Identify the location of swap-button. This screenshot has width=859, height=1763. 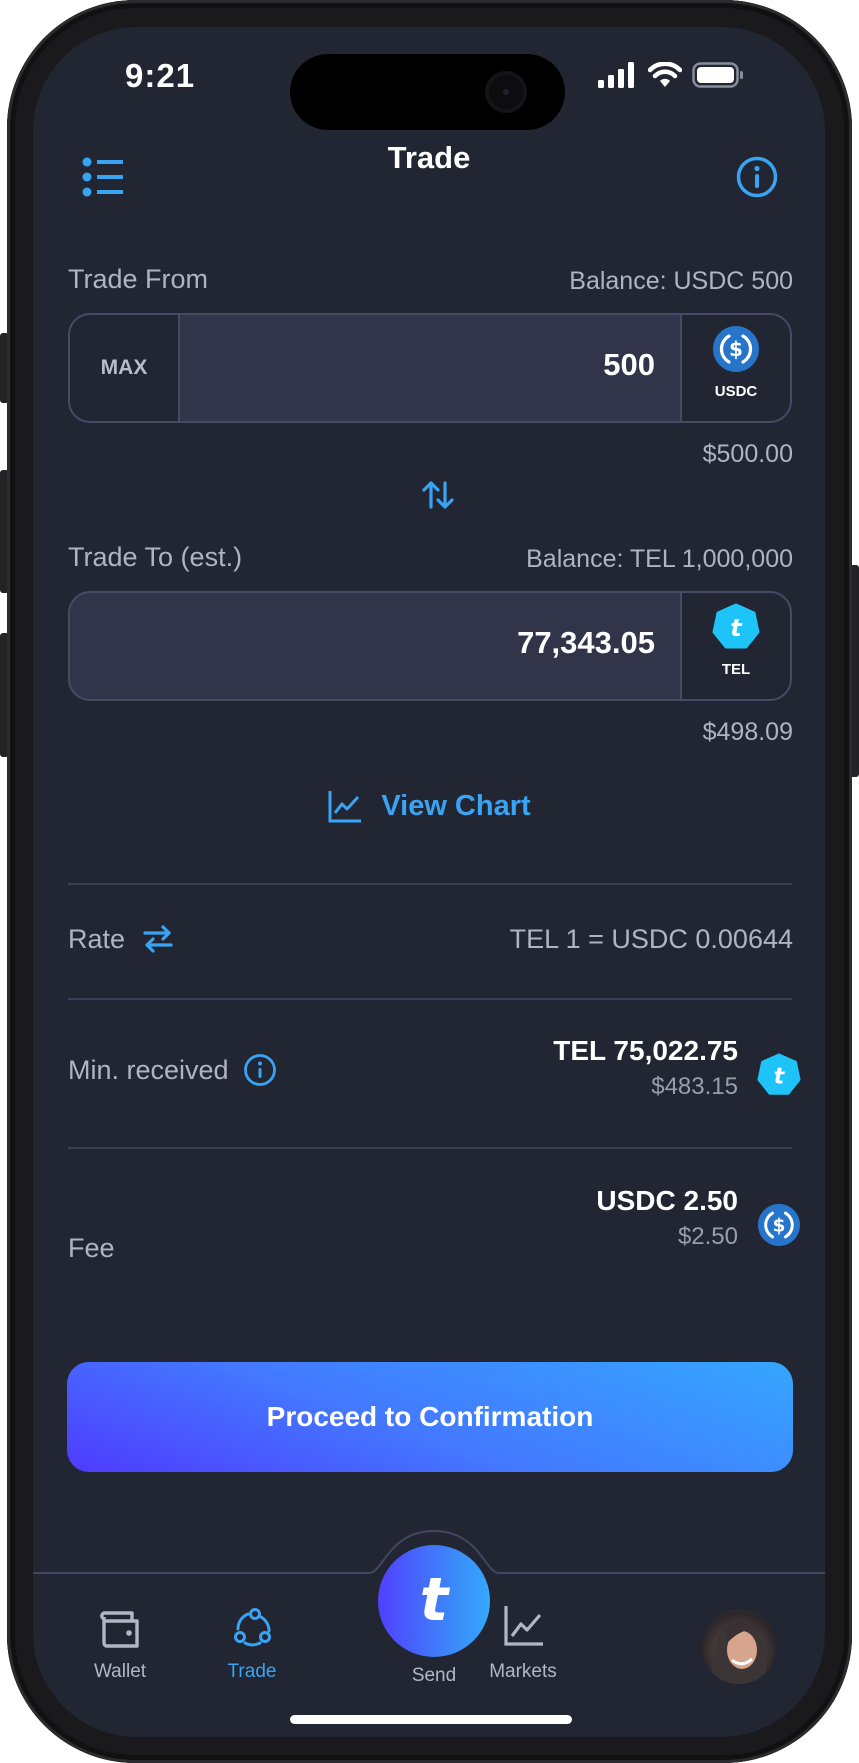
(438, 495).